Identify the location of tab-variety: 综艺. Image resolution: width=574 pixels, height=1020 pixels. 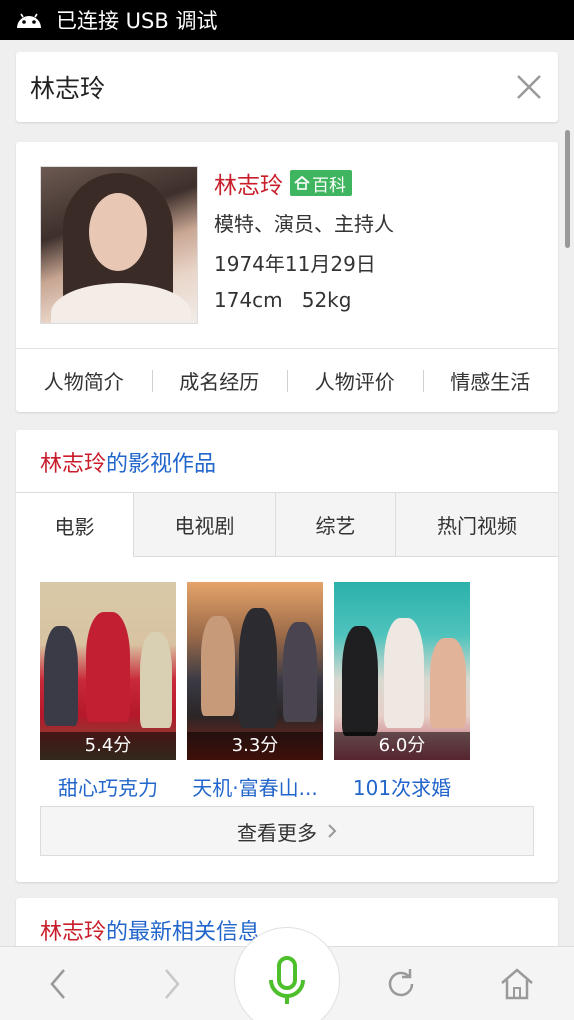
(335, 525).